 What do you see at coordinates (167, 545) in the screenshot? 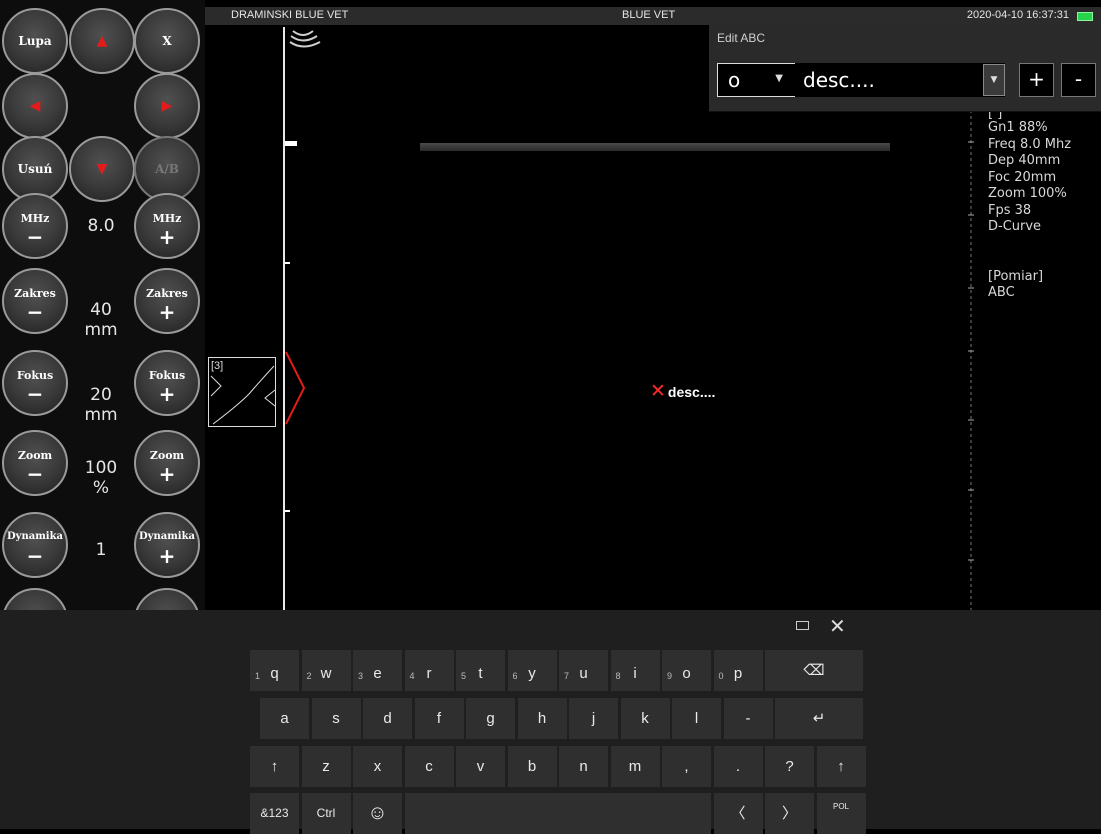
I see `dynamika-plus-button: Dynamika +` at bounding box center [167, 545].